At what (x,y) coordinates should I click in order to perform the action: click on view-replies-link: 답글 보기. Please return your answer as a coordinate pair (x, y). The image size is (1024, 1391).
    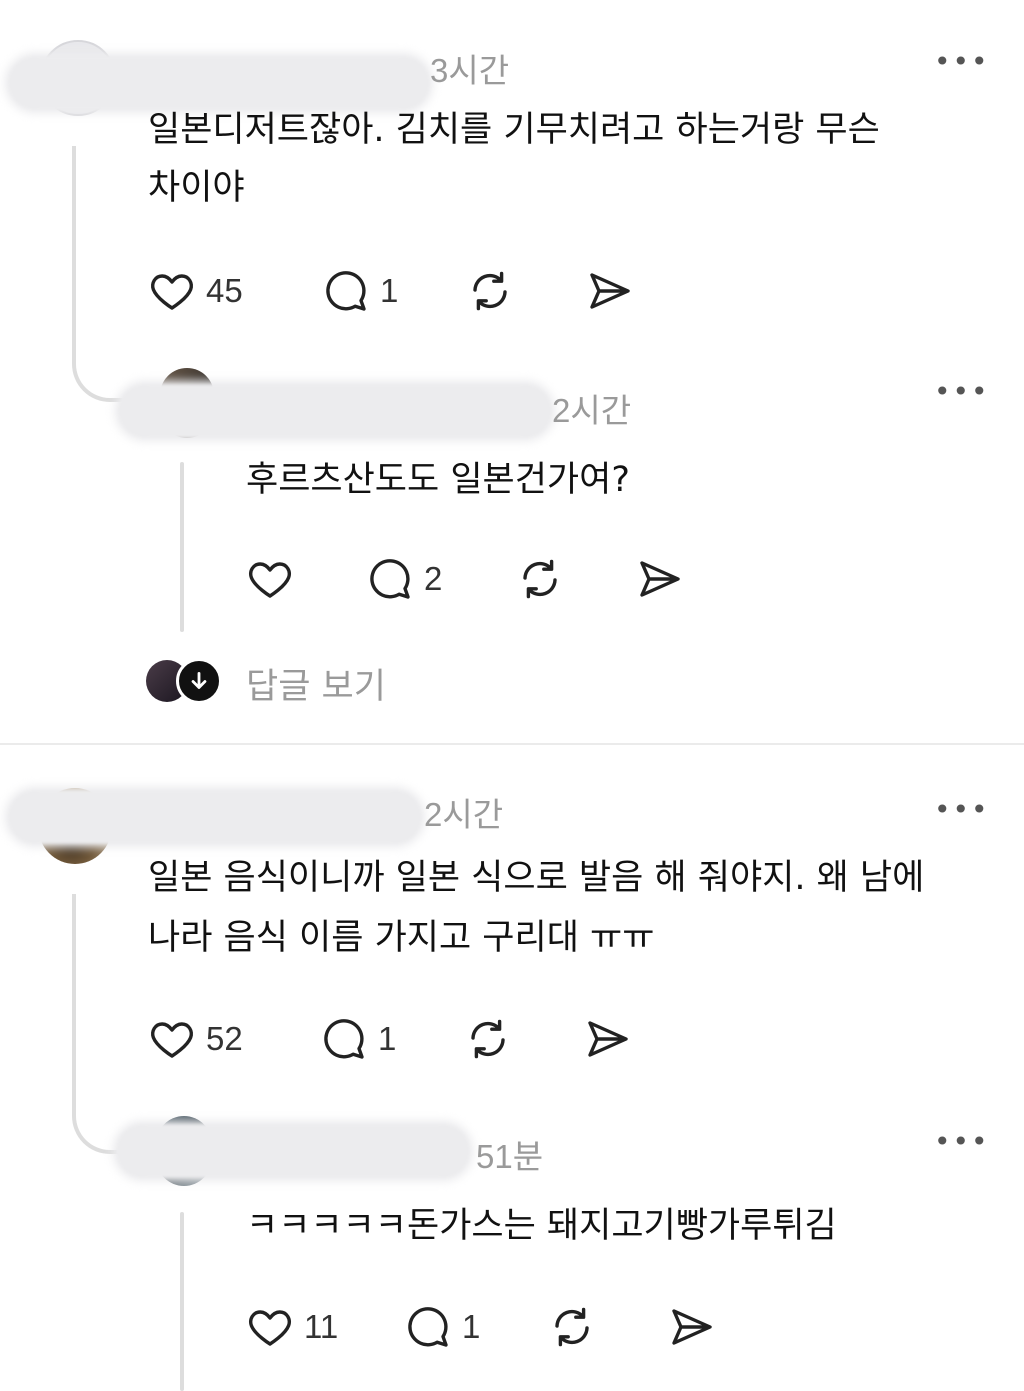
    Looking at the image, I should click on (316, 683).